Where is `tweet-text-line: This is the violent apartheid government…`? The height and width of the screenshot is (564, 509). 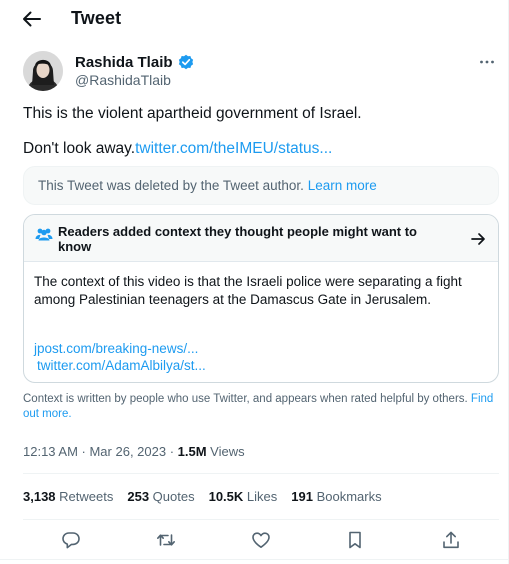 tweet-text-line: This is the violent apartheid government… is located at coordinates (192, 113).